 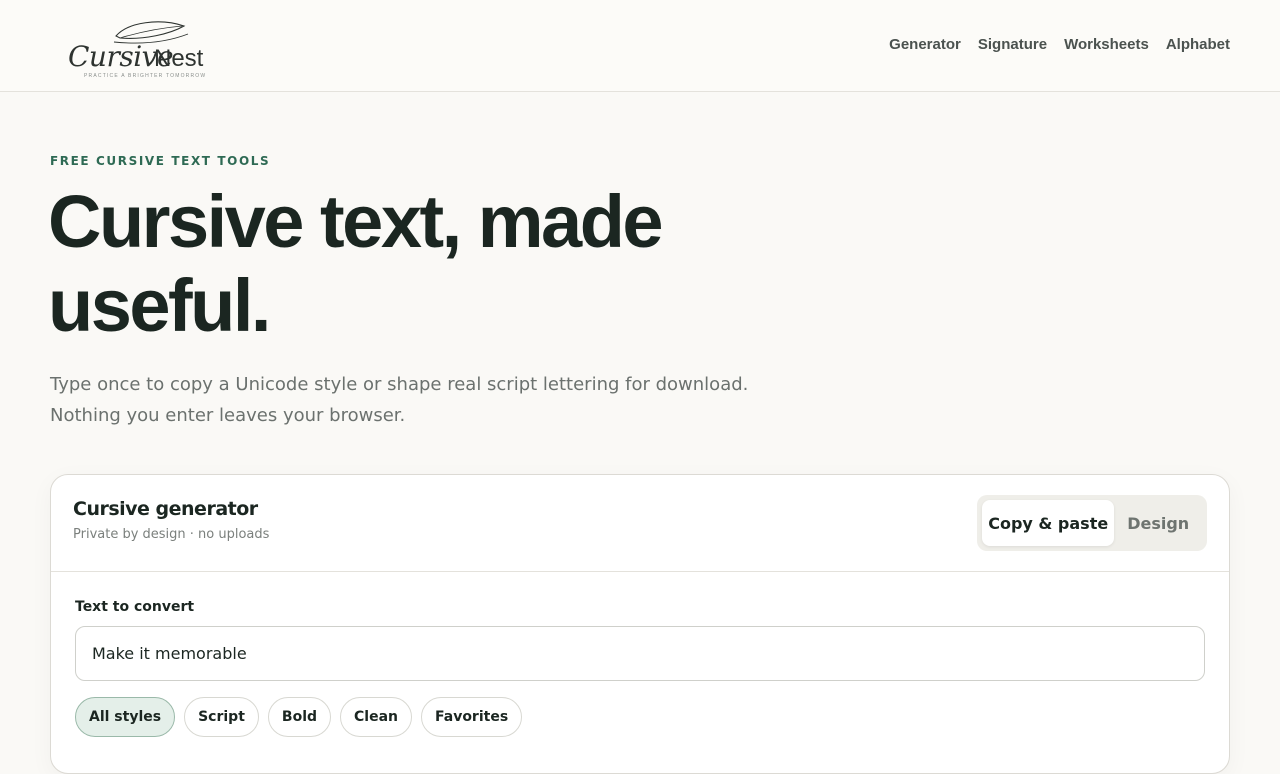 I want to click on filter-chip-all-styles: All styles, so click(x=125, y=717).